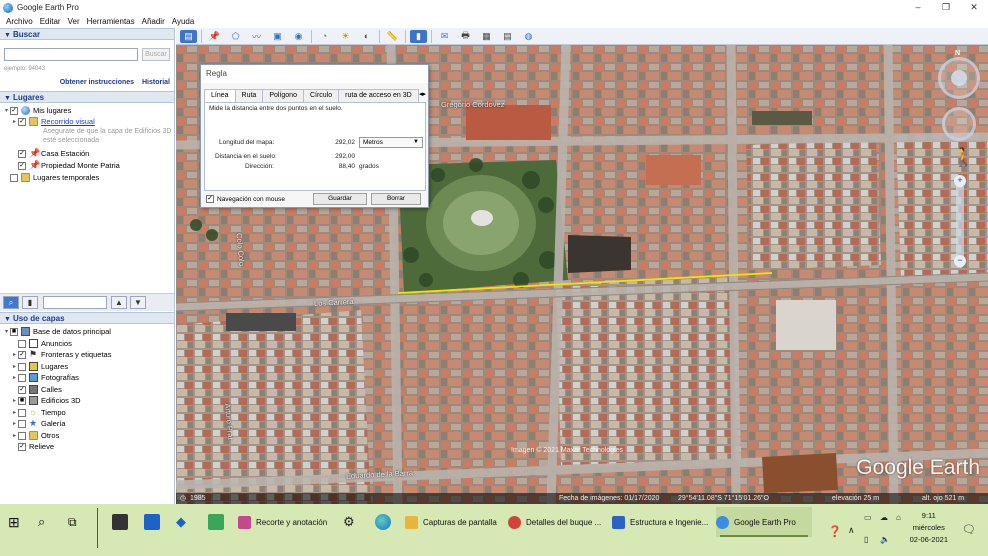 The image size is (988, 556). I want to click on menu-herramientas: Herramientas, so click(111, 21).